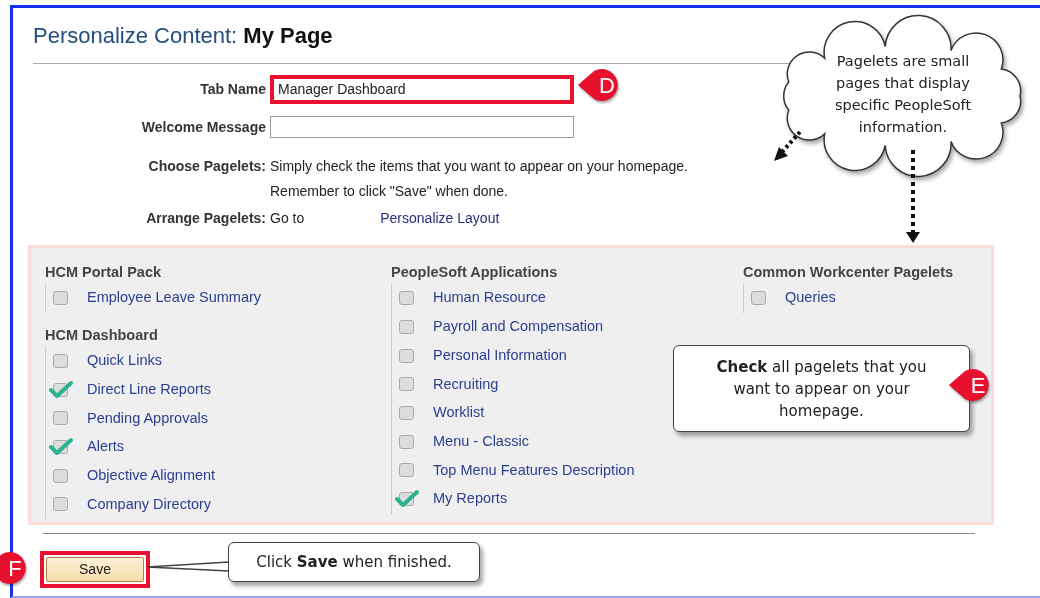  I want to click on group-title: PeopleSoft Applications, so click(475, 272).